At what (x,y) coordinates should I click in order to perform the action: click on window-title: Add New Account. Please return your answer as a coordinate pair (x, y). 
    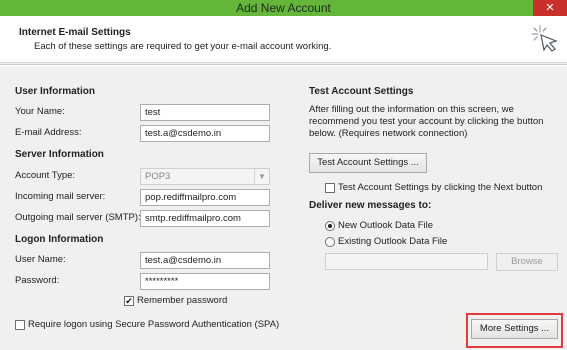
    Looking at the image, I should click on (283, 8).